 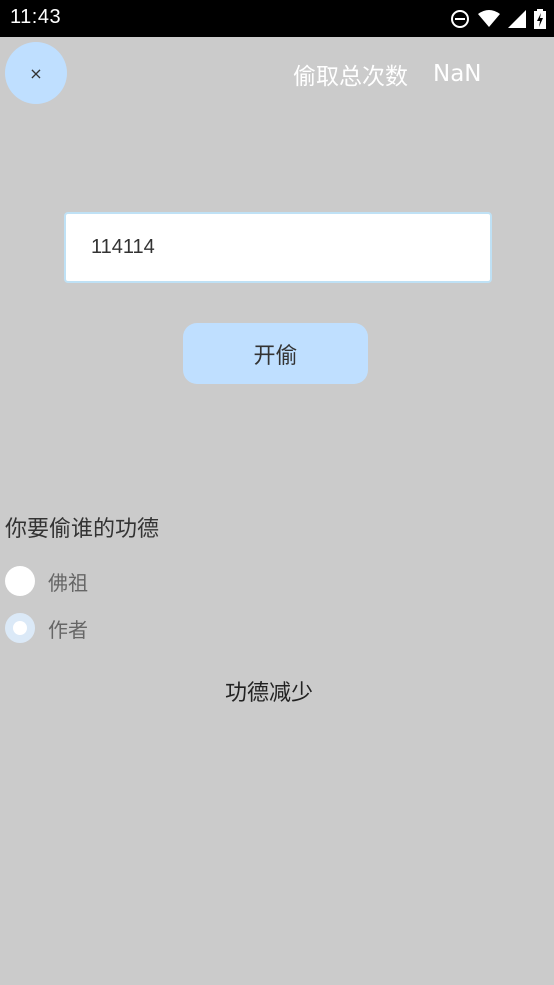 I want to click on steal-counter: 偷取总次数 NaN, so click(x=387, y=74).